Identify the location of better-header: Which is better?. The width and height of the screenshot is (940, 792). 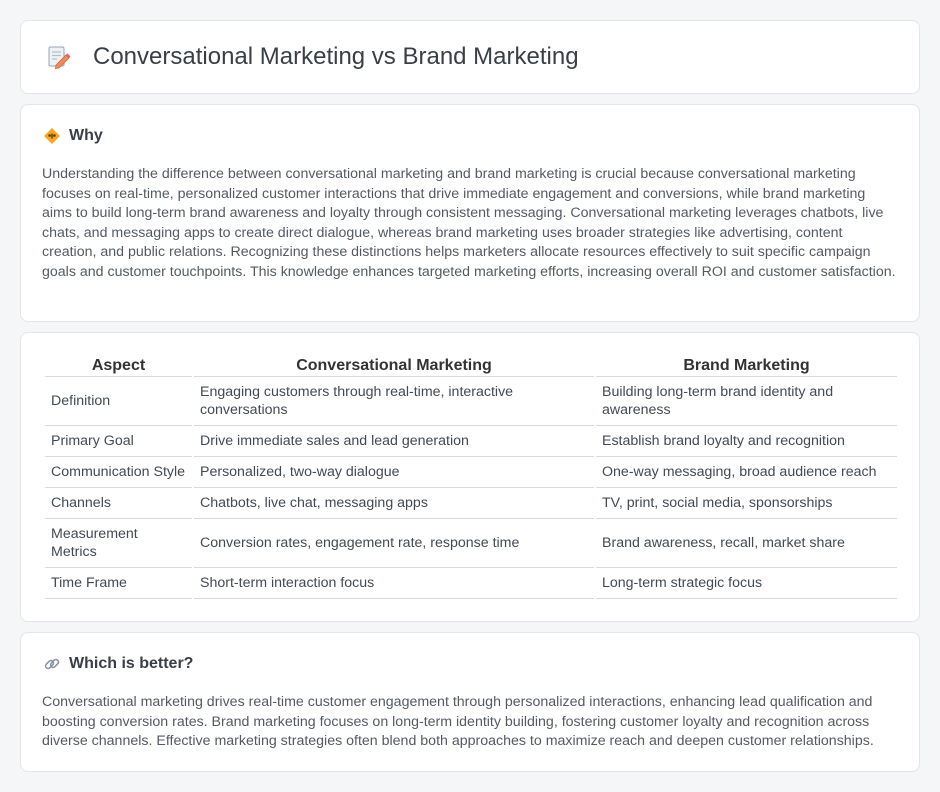
(118, 664).